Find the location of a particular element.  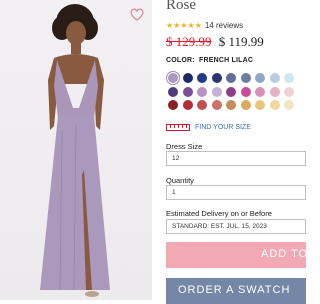

quantity-input: 1 is located at coordinates (236, 192).